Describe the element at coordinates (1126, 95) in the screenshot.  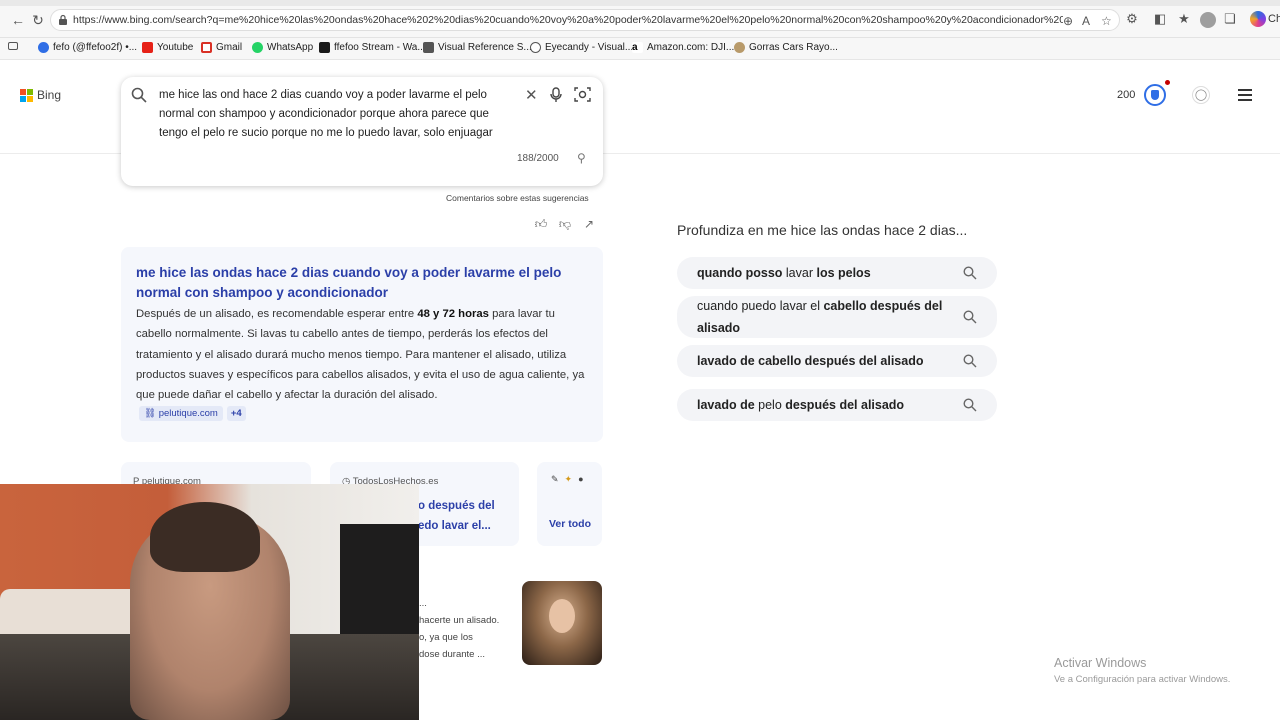
I see `rewards-count: 200` at that location.